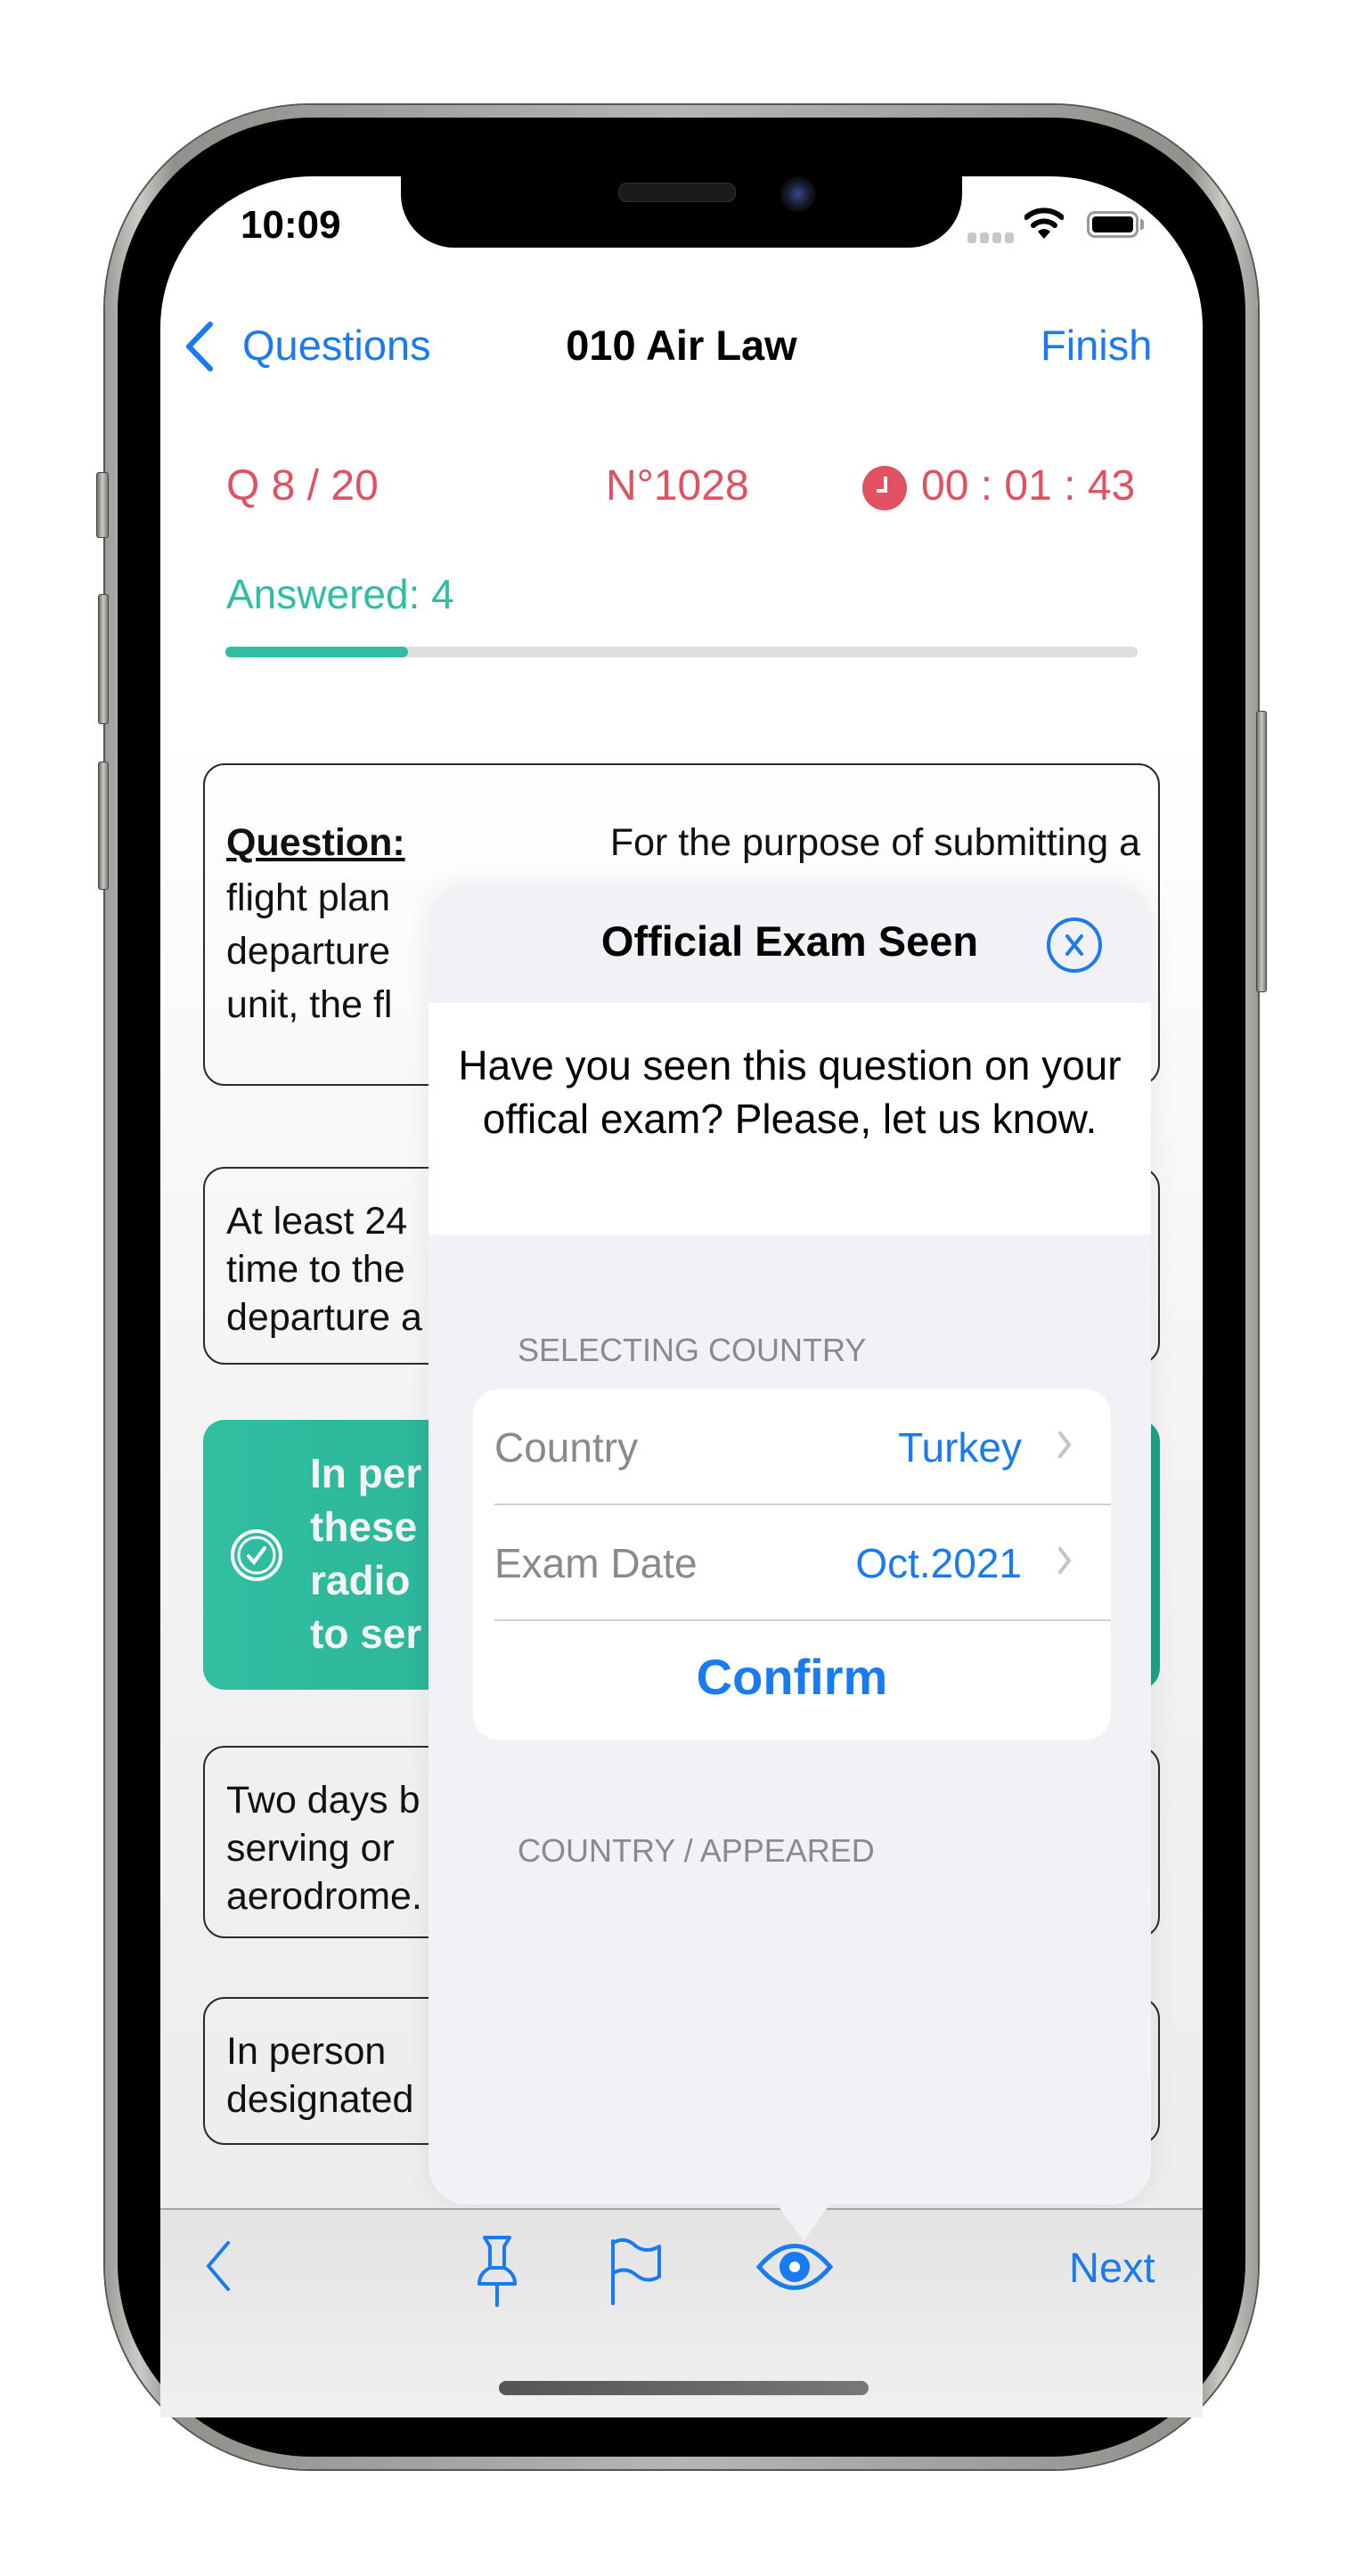 This screenshot has width=1363, height=2576. Describe the element at coordinates (1112, 2267) in the screenshot. I see `next-button: Next` at that location.